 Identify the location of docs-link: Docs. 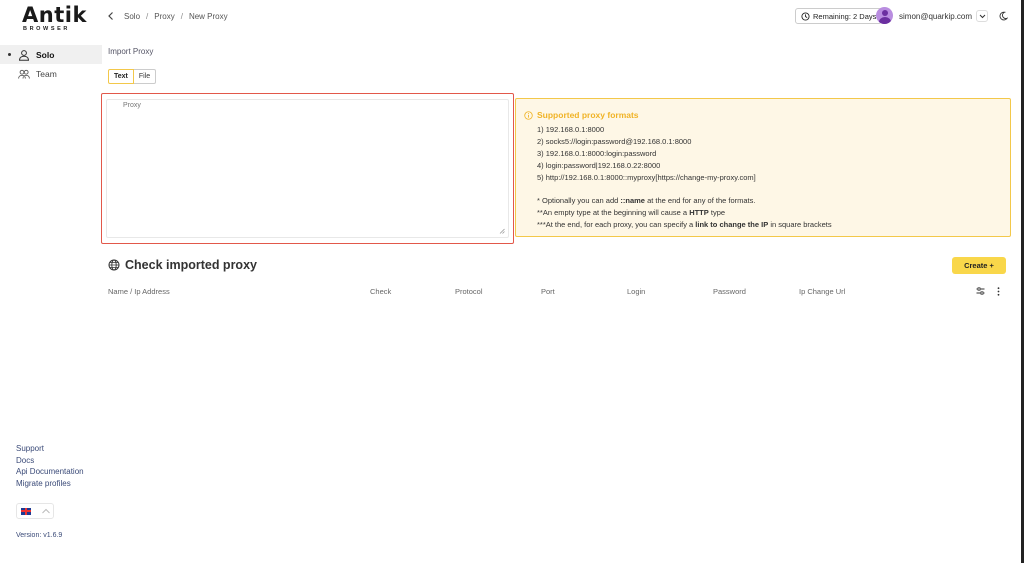
(50, 461).